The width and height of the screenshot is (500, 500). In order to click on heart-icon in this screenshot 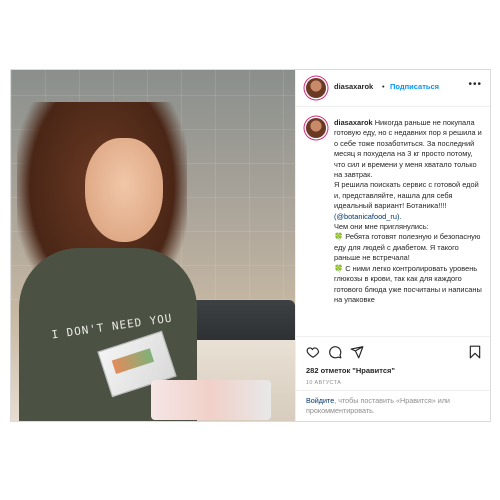, I will do `click(313, 352)`.